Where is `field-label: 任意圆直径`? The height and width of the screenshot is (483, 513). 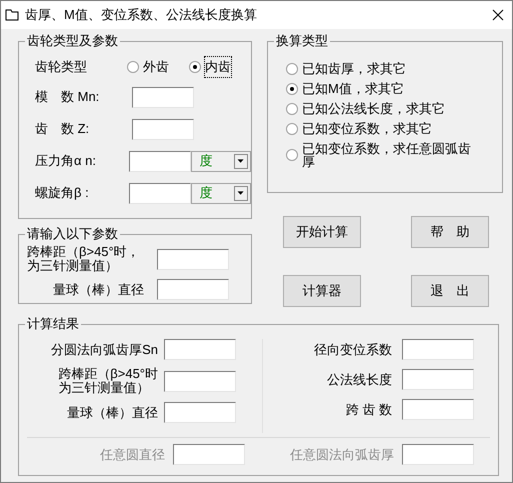
field-label: 任意圆直径 is located at coordinates (132, 455).